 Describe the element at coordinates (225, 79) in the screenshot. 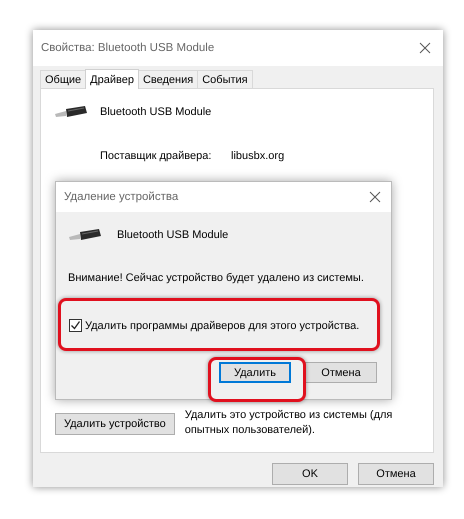

I see `tab: События` at that location.